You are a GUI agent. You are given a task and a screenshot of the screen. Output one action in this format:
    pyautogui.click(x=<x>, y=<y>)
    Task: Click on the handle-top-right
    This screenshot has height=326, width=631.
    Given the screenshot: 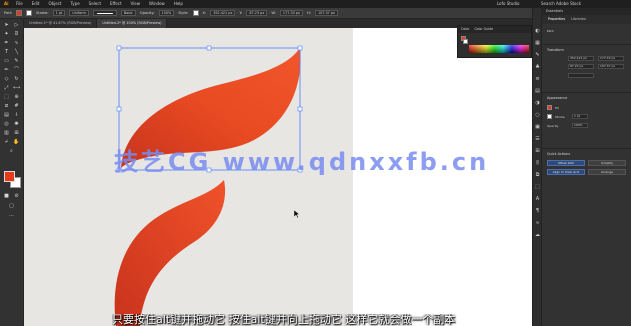 What is the action you would take?
    pyautogui.click(x=300, y=48)
    